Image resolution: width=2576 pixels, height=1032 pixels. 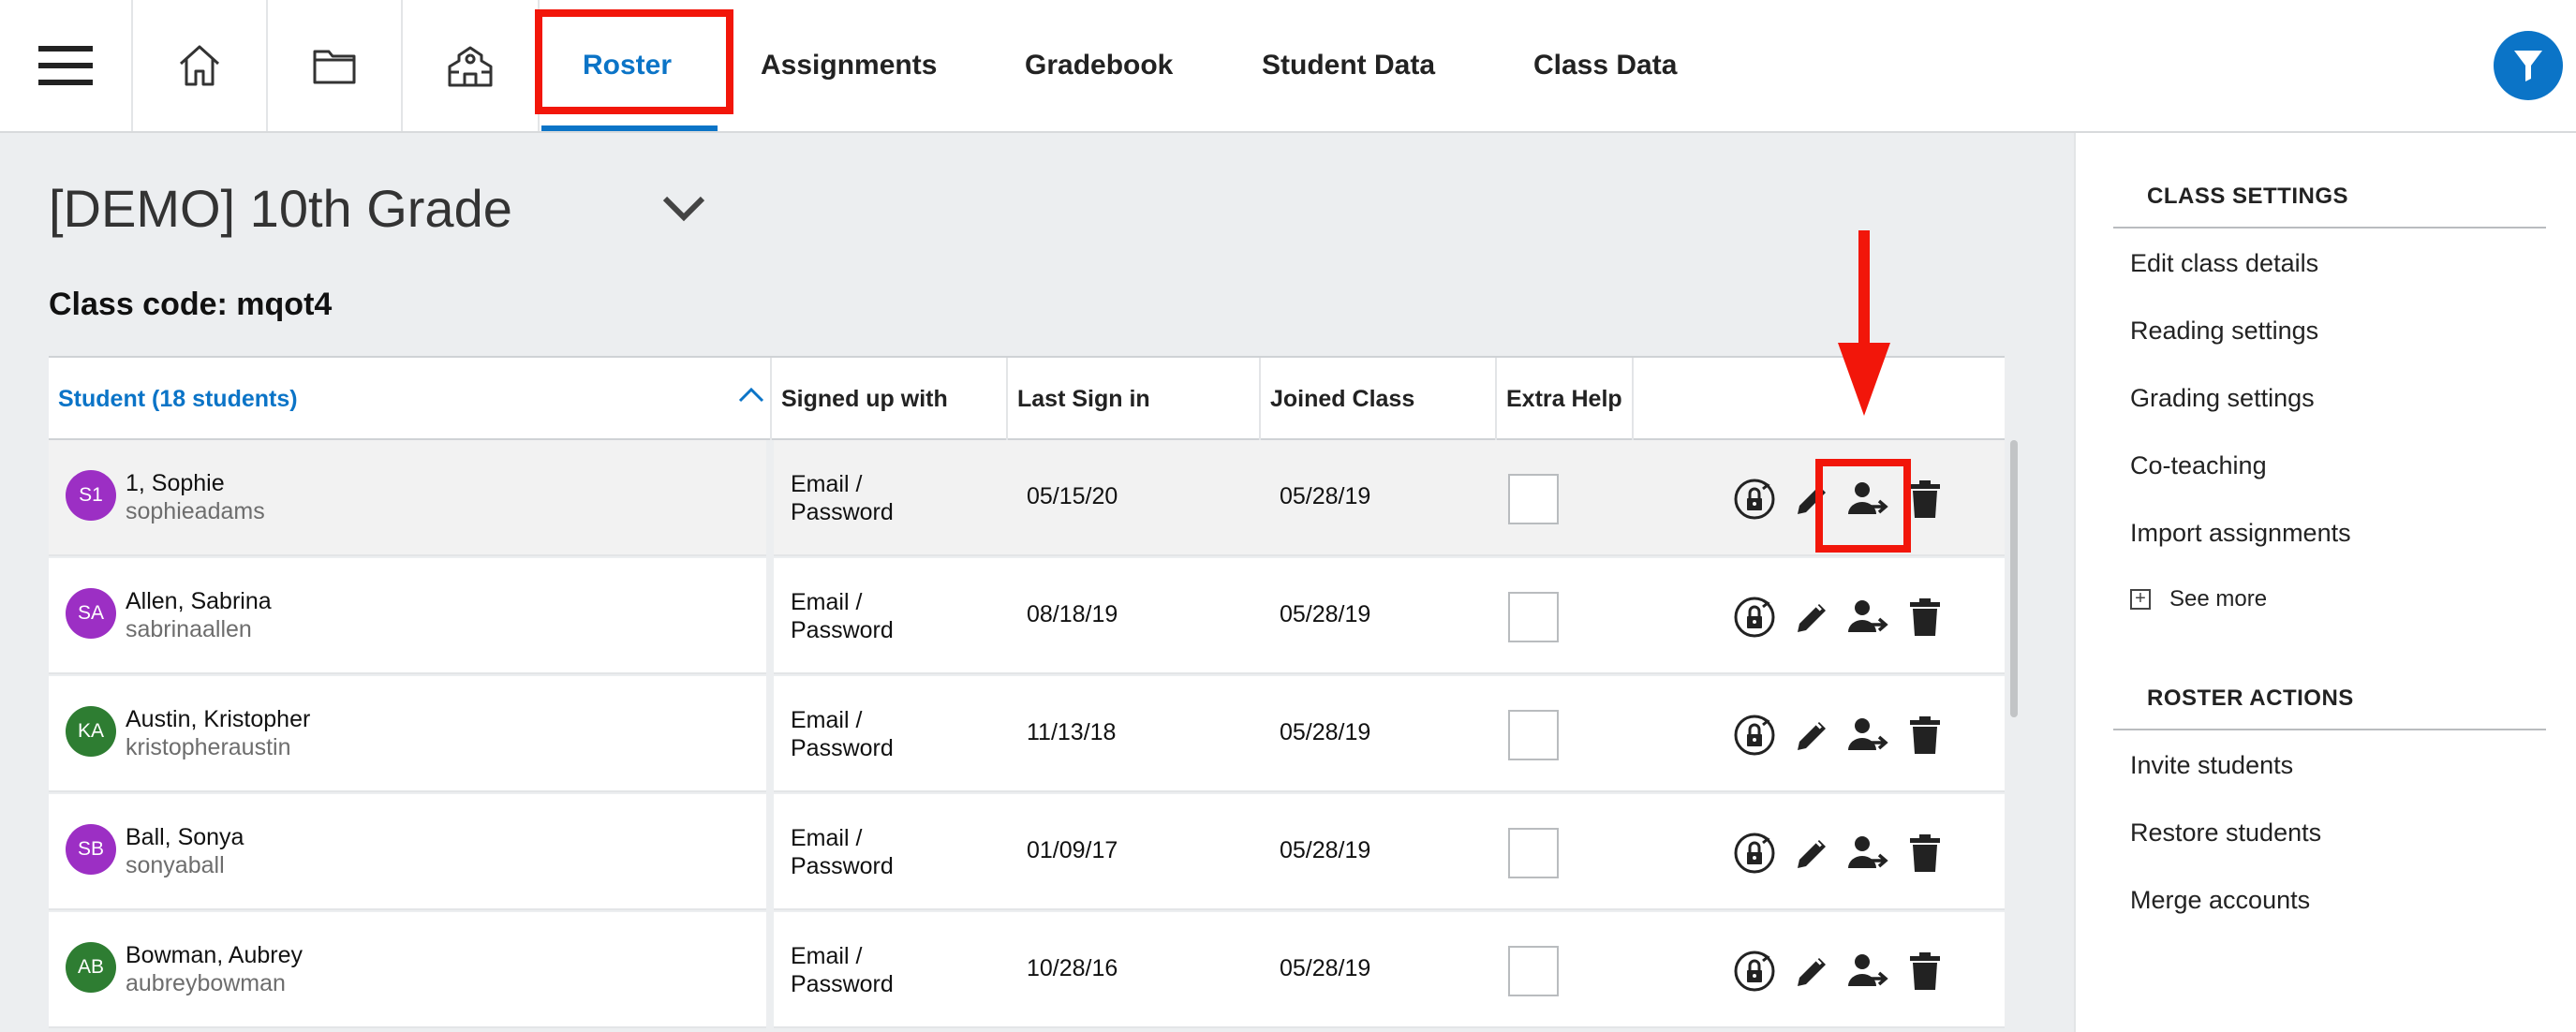 I want to click on last-sign-in: 11/13/18, so click(x=1072, y=732).